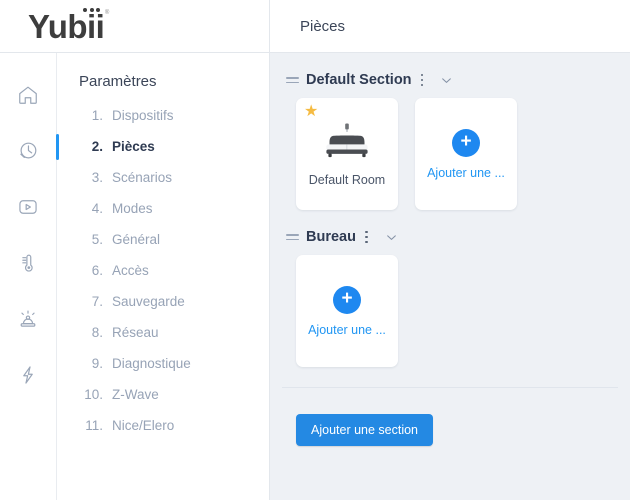 The height and width of the screenshot is (500, 630). I want to click on item-label: Modes, so click(132, 208).